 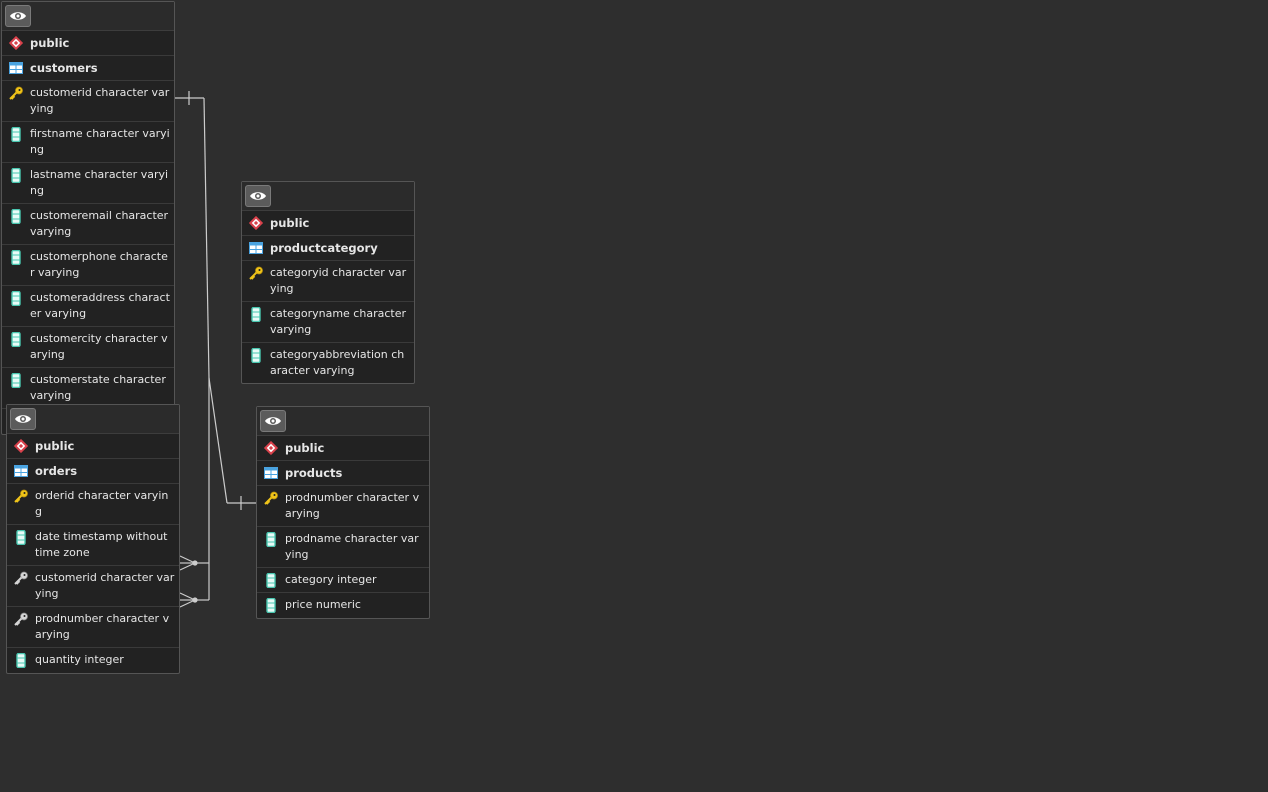 What do you see at coordinates (101, 544) in the screenshot?
I see `column-row-label: date timestamp without time zone` at bounding box center [101, 544].